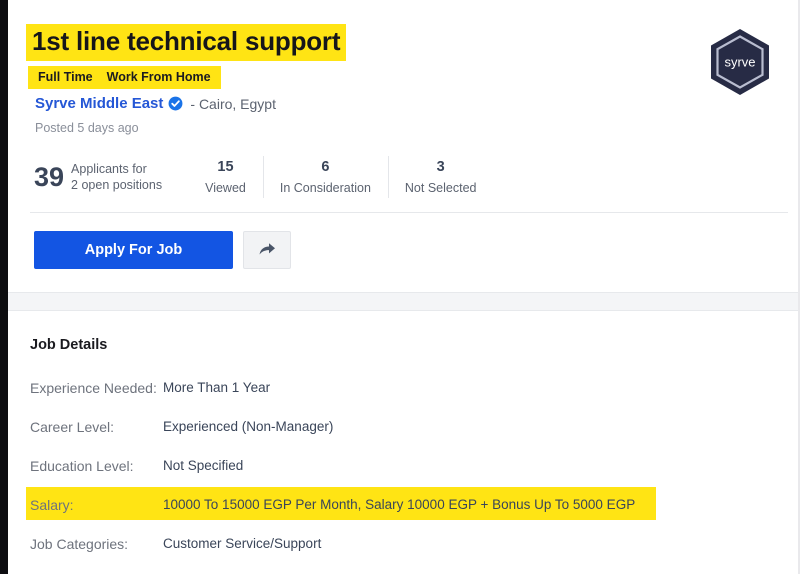 The height and width of the screenshot is (574, 800). What do you see at coordinates (175, 103) in the screenshot?
I see `verified-badge-icon` at bounding box center [175, 103].